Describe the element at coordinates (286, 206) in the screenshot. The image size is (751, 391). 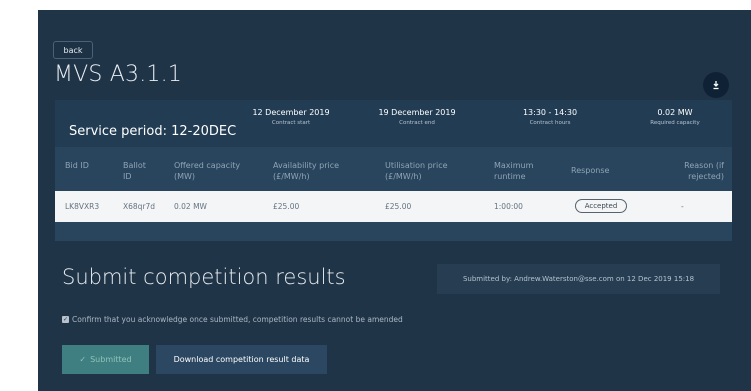
I see `cell-availability-price: £25.00` at that location.